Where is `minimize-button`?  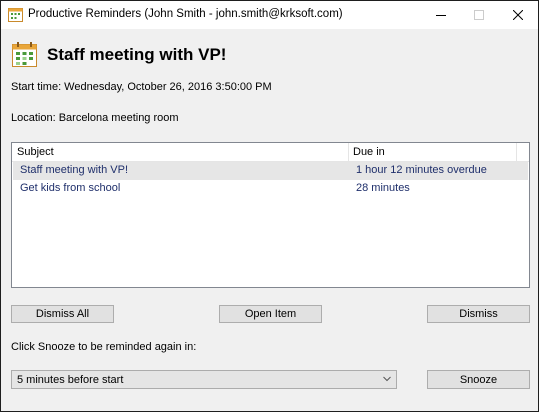
minimize-button is located at coordinates (441, 15).